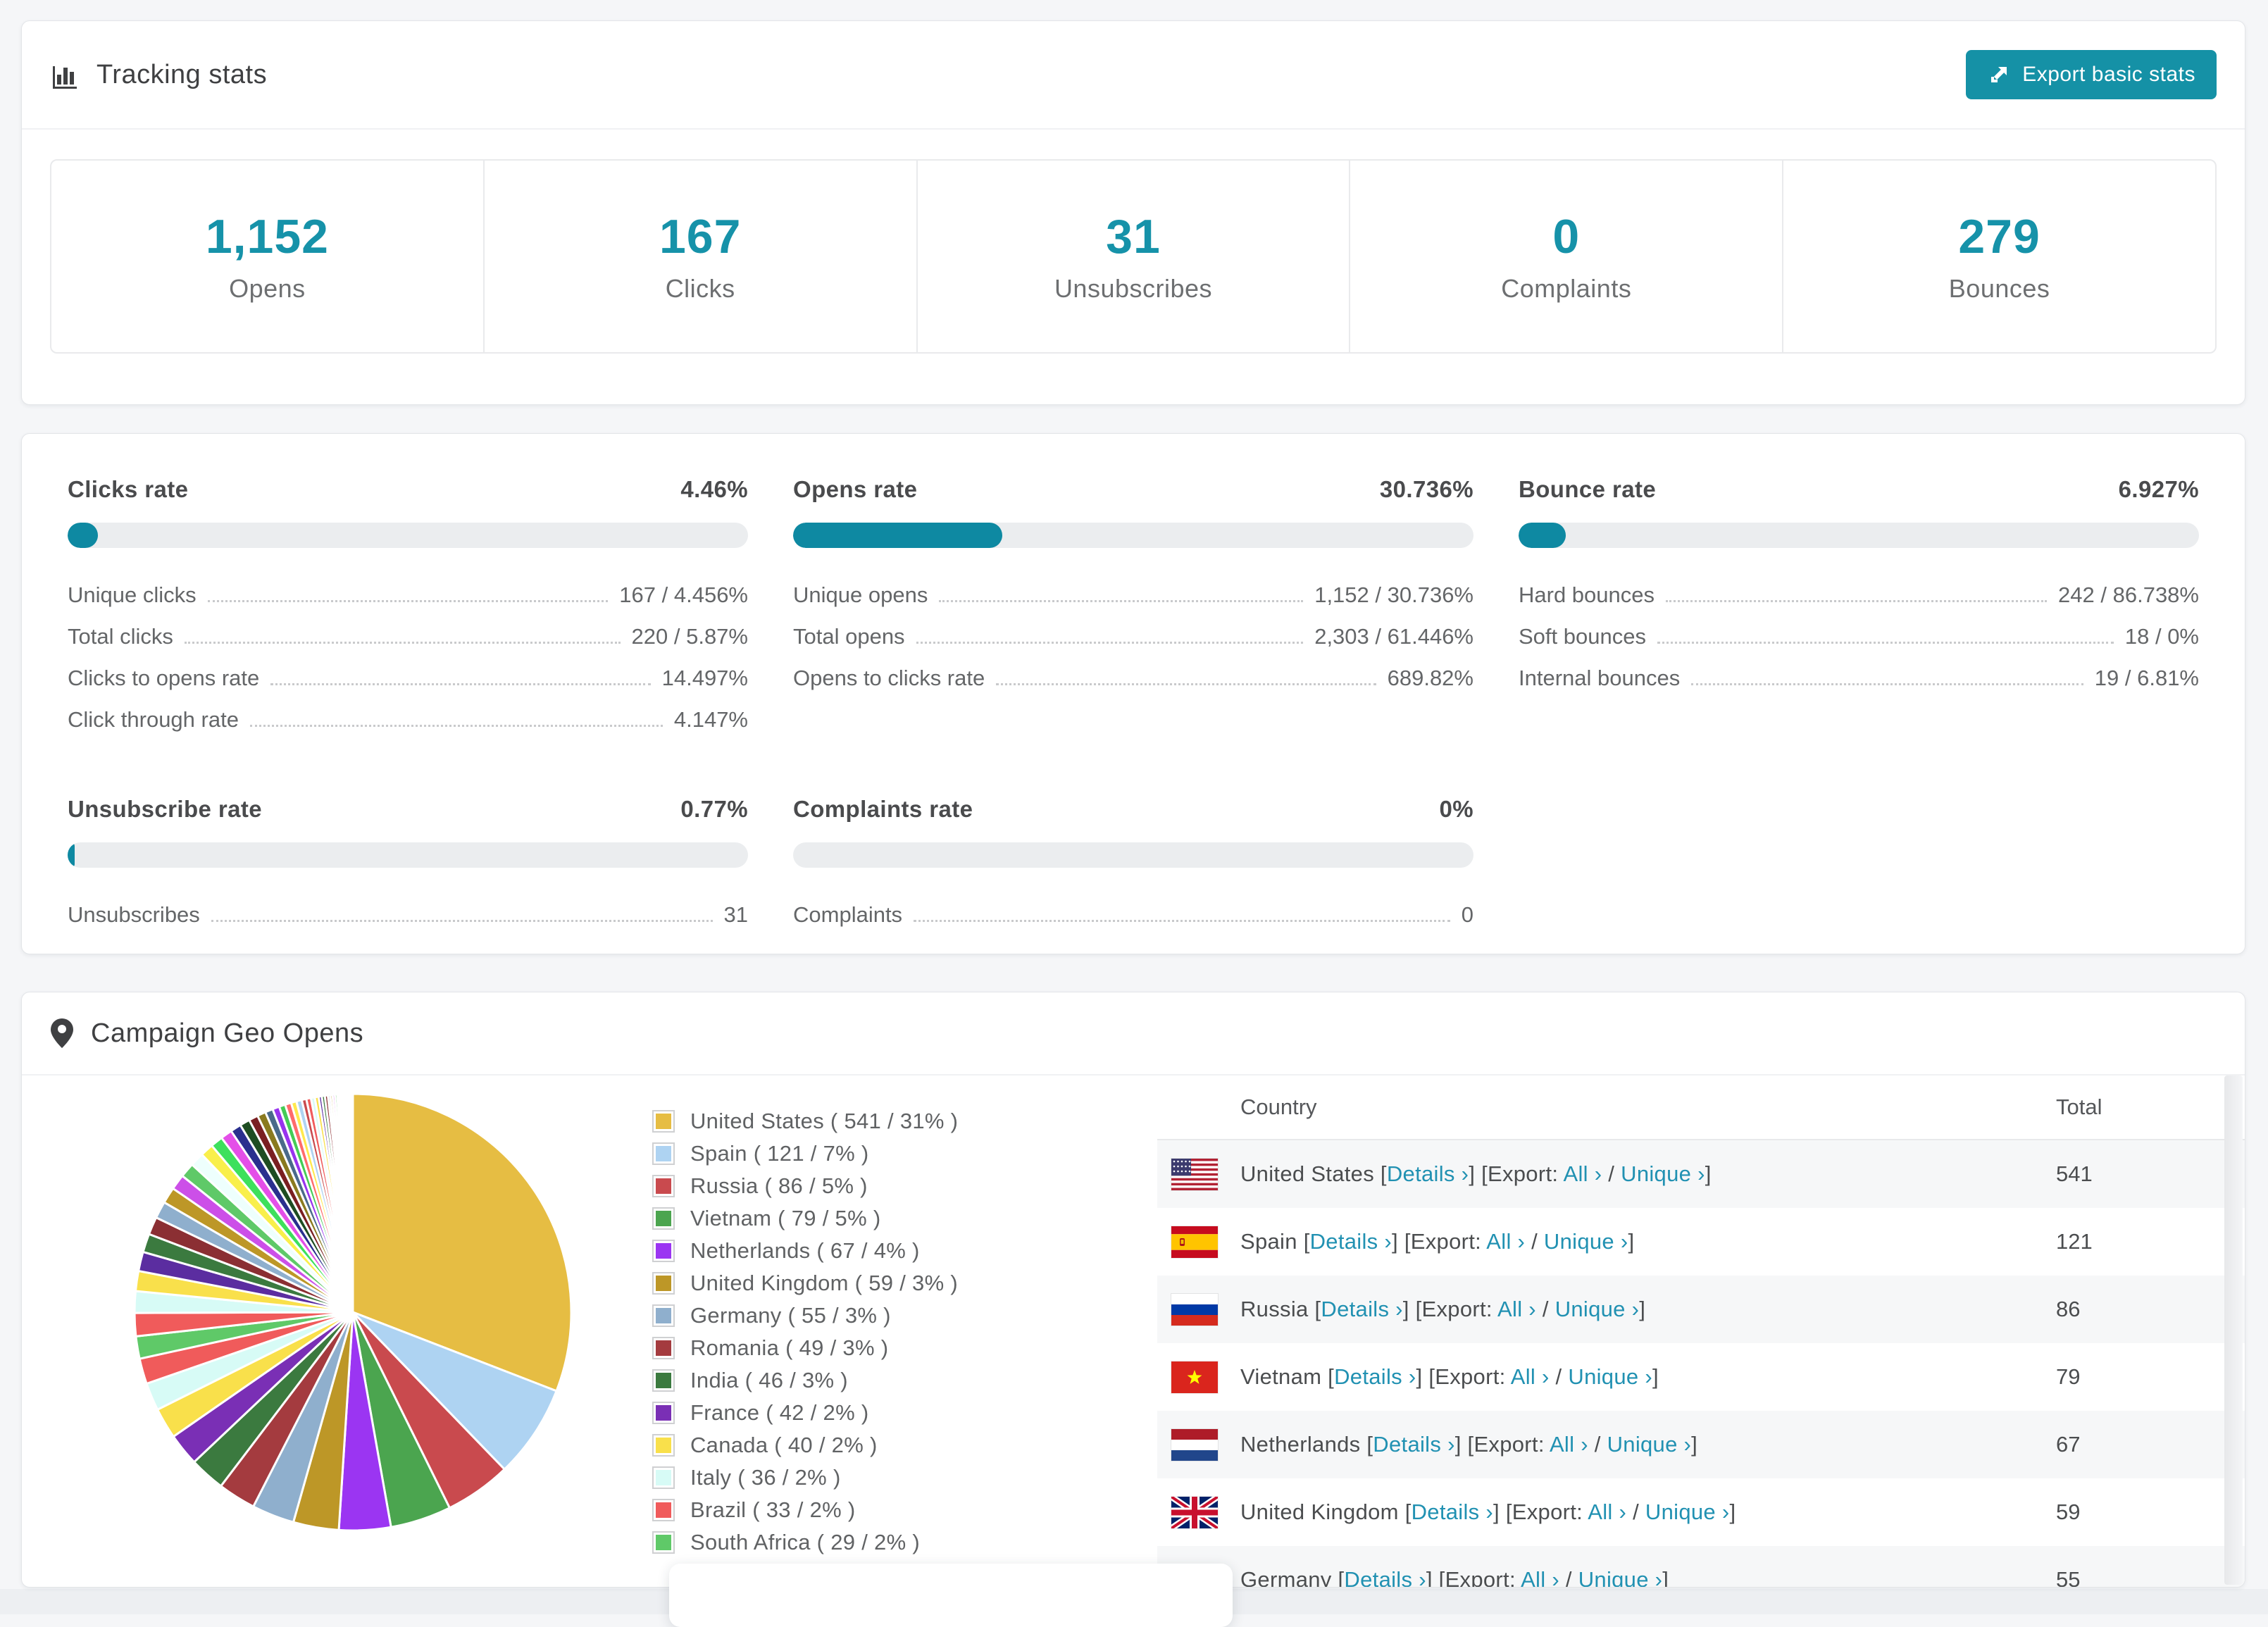  What do you see at coordinates (805, 1542) in the screenshot?
I see `legend-item: South Africa ( 29 / 2% )` at bounding box center [805, 1542].